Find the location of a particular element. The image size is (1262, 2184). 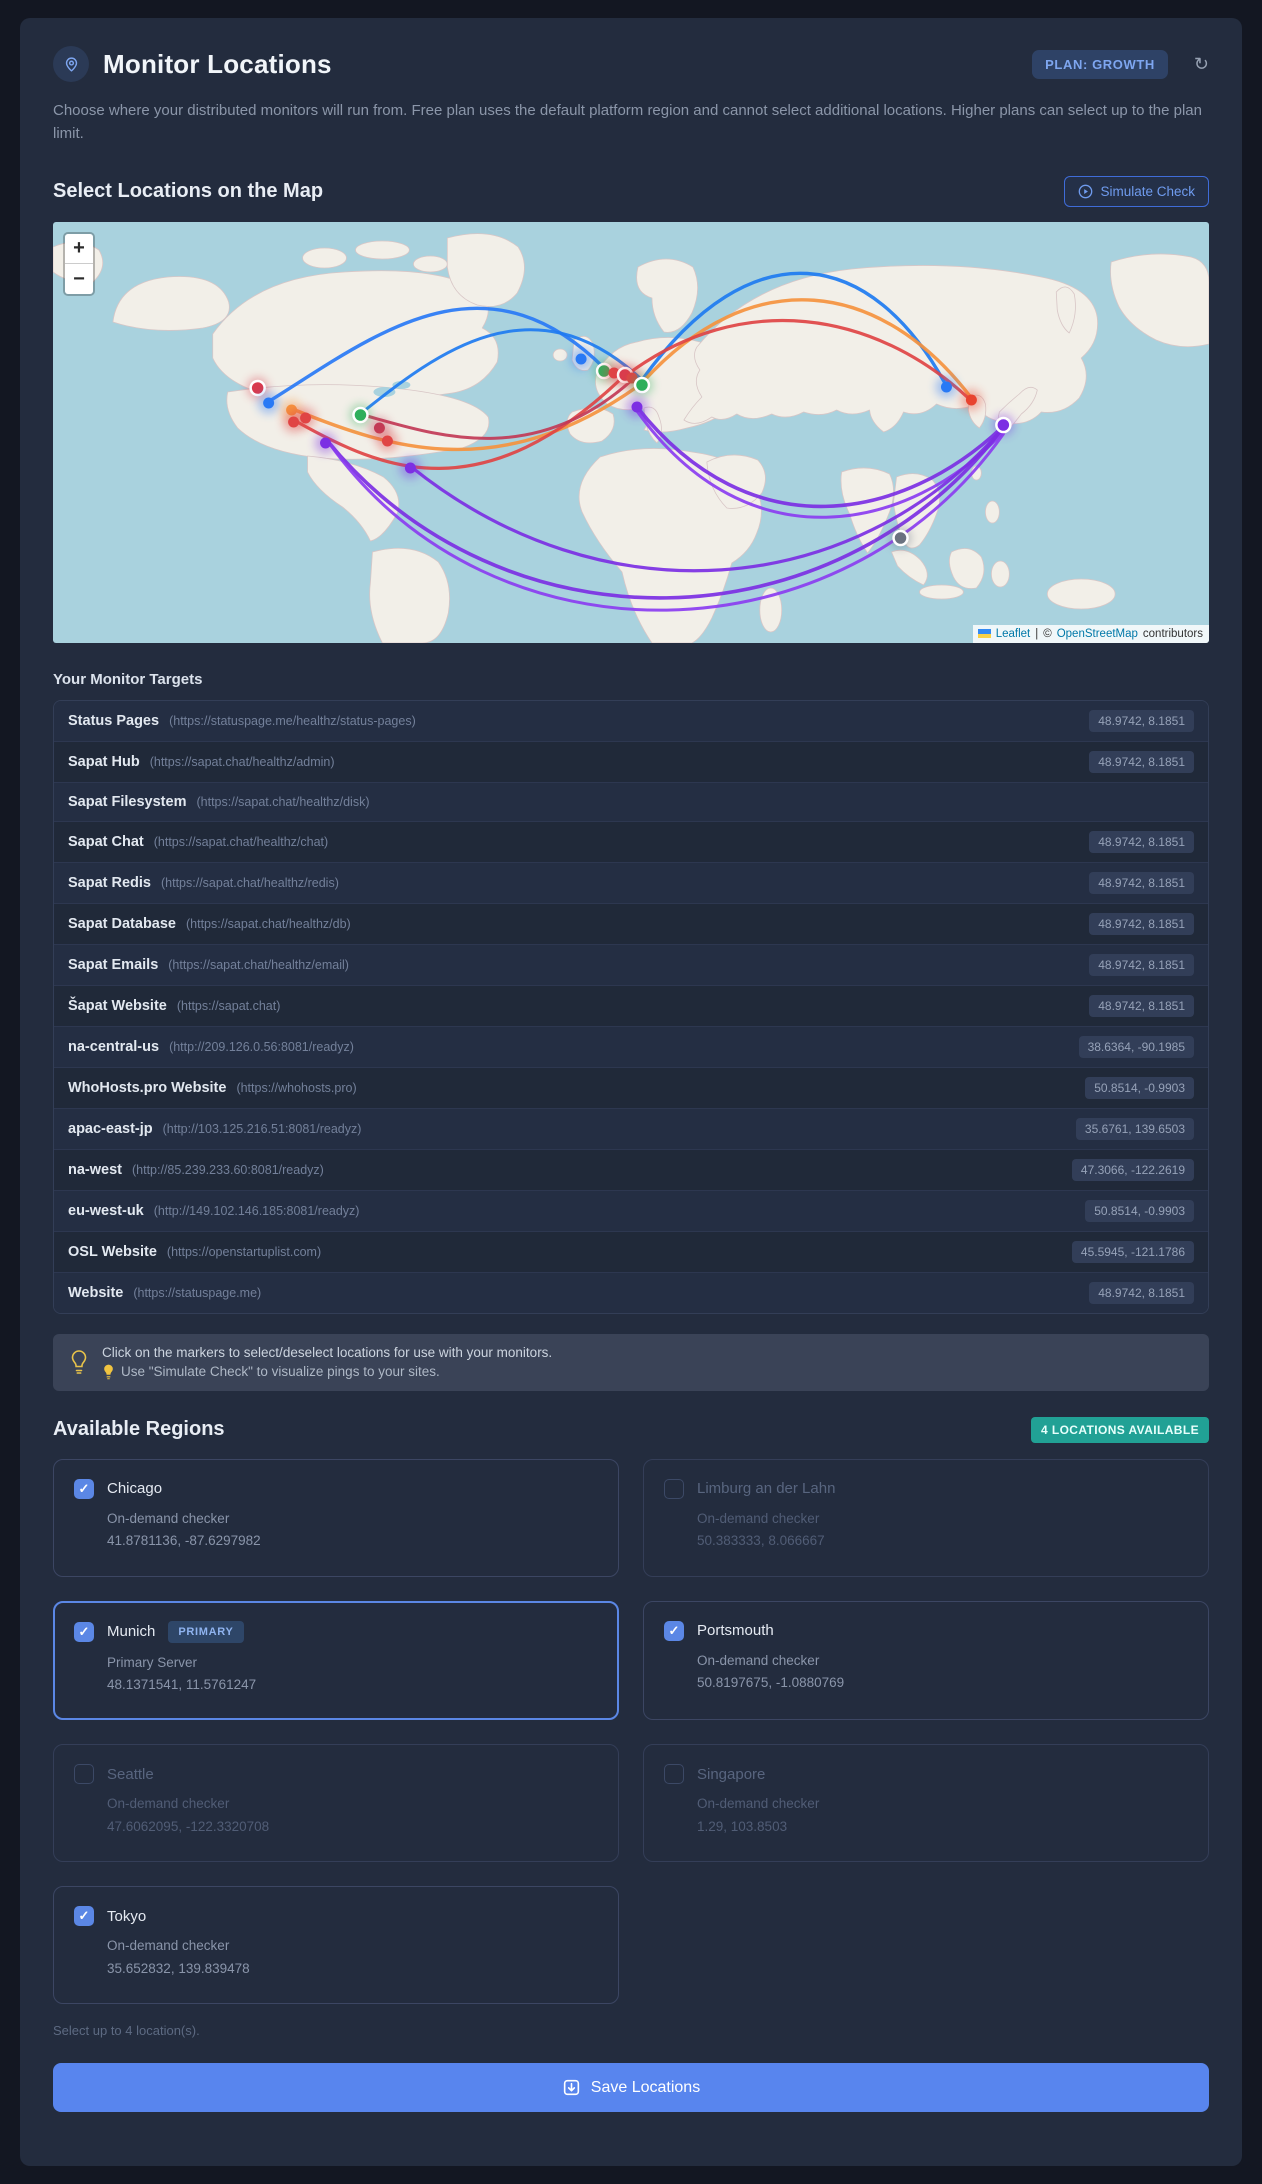

target-url: (https://openstartuplist.com) is located at coordinates (244, 1251).